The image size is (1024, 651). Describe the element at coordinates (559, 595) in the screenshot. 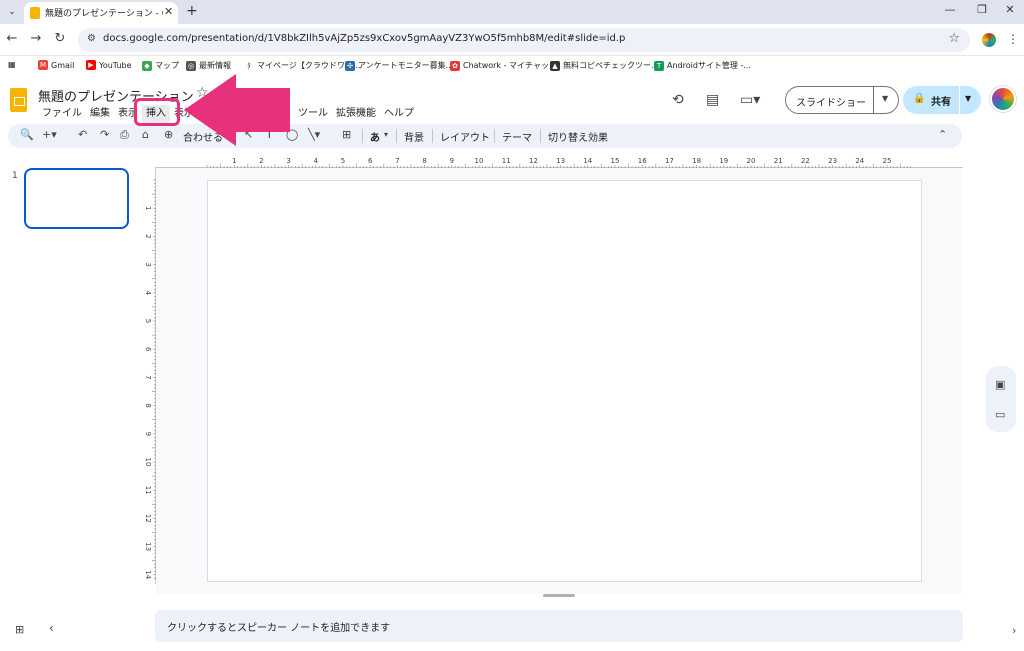

I see `notes-resize-handle` at that location.